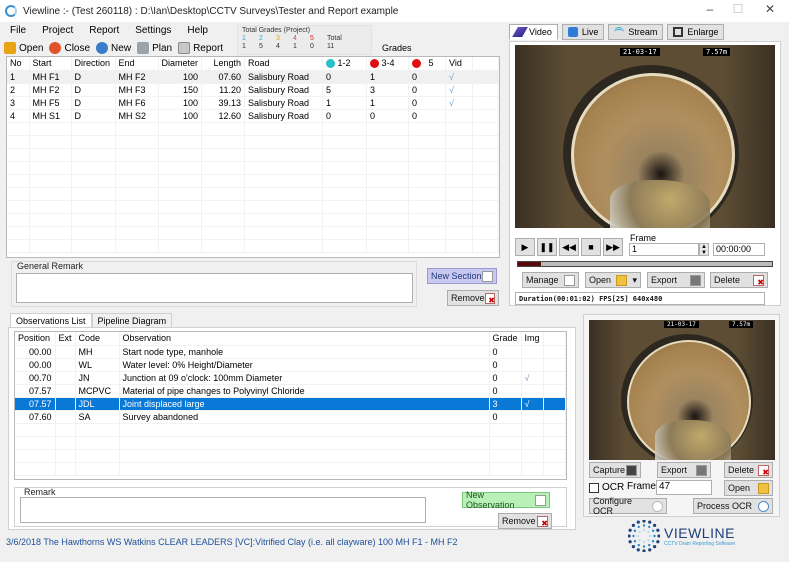 This screenshot has width=789, height=562. Describe the element at coordinates (664, 249) in the screenshot. I see `frame-input: 1` at that location.